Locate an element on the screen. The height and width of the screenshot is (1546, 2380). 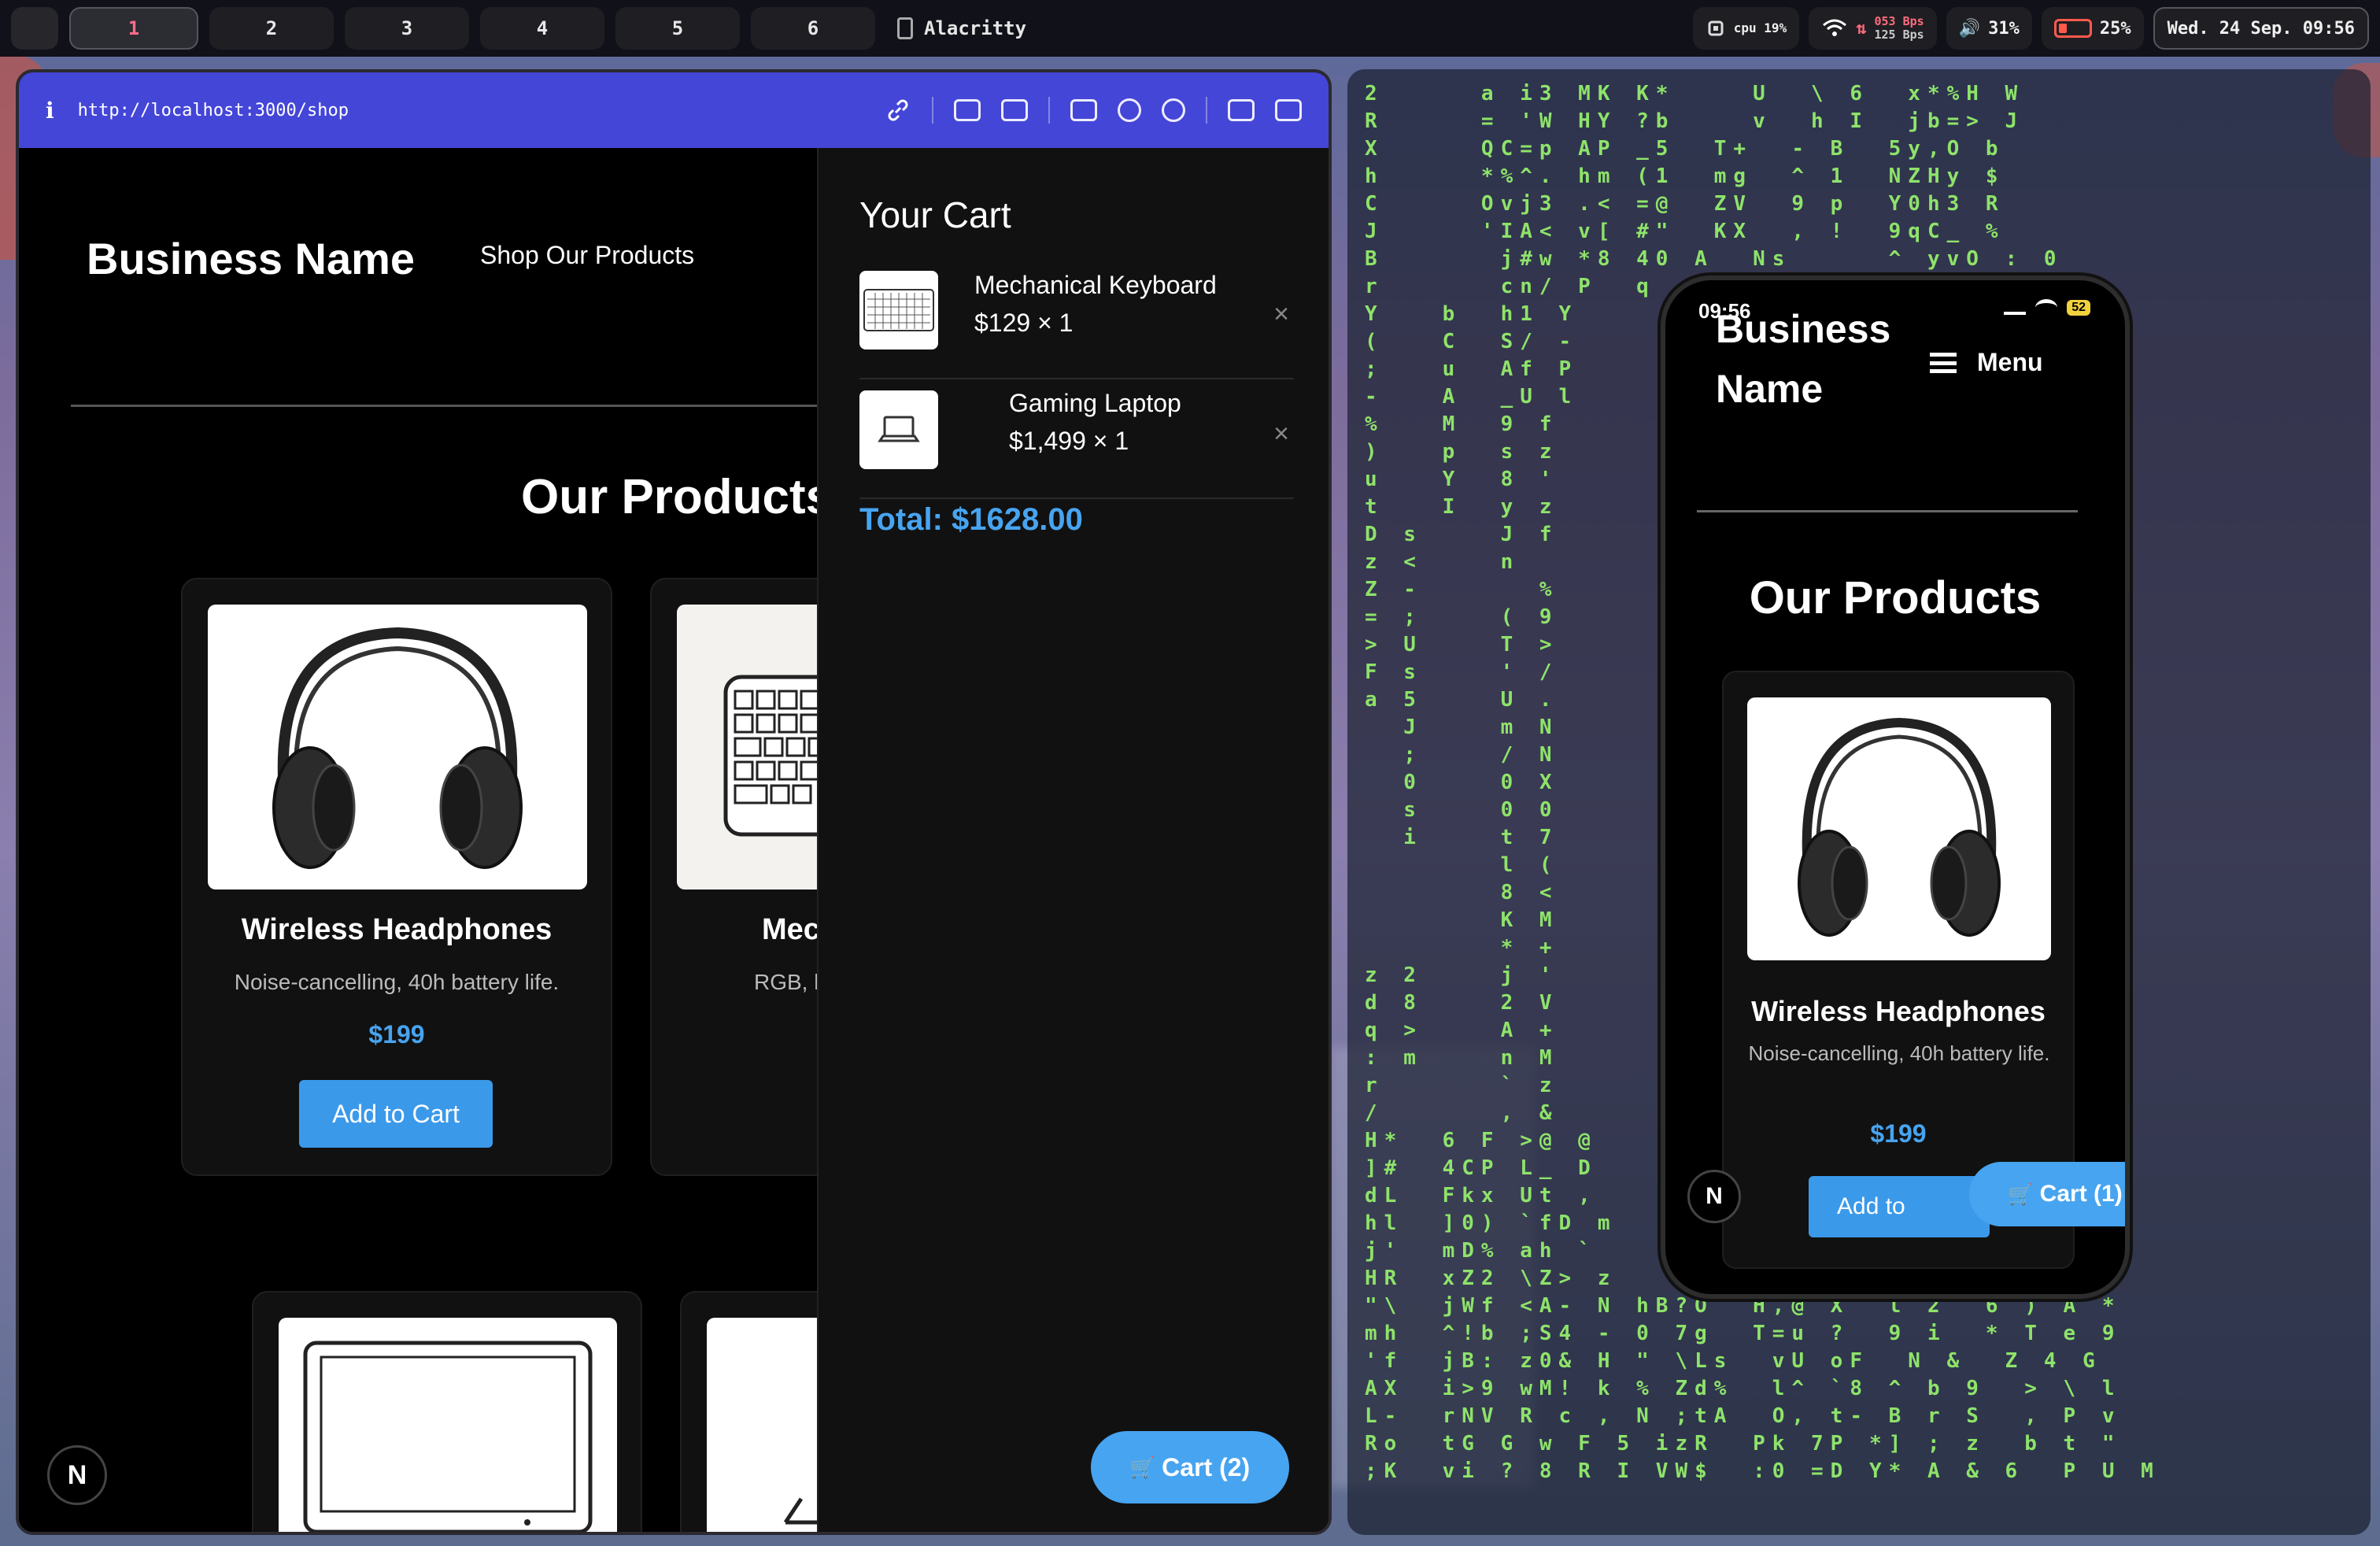
net-download: 125 Bps is located at coordinates (1899, 35).